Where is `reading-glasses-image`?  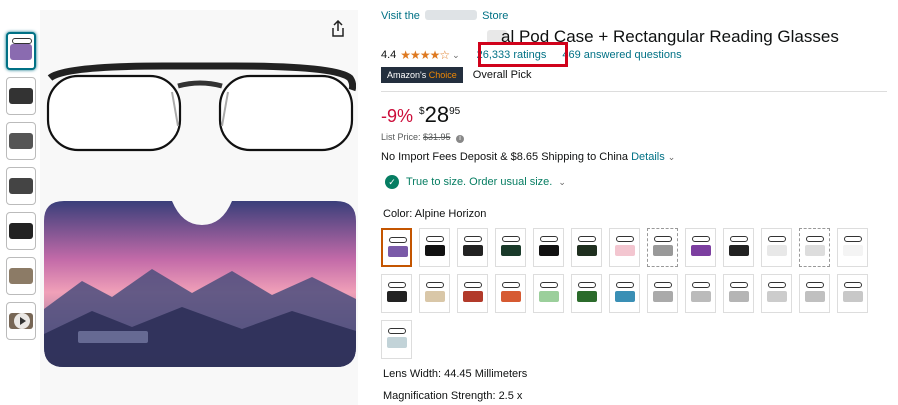 reading-glasses-image is located at coordinates (201, 107).